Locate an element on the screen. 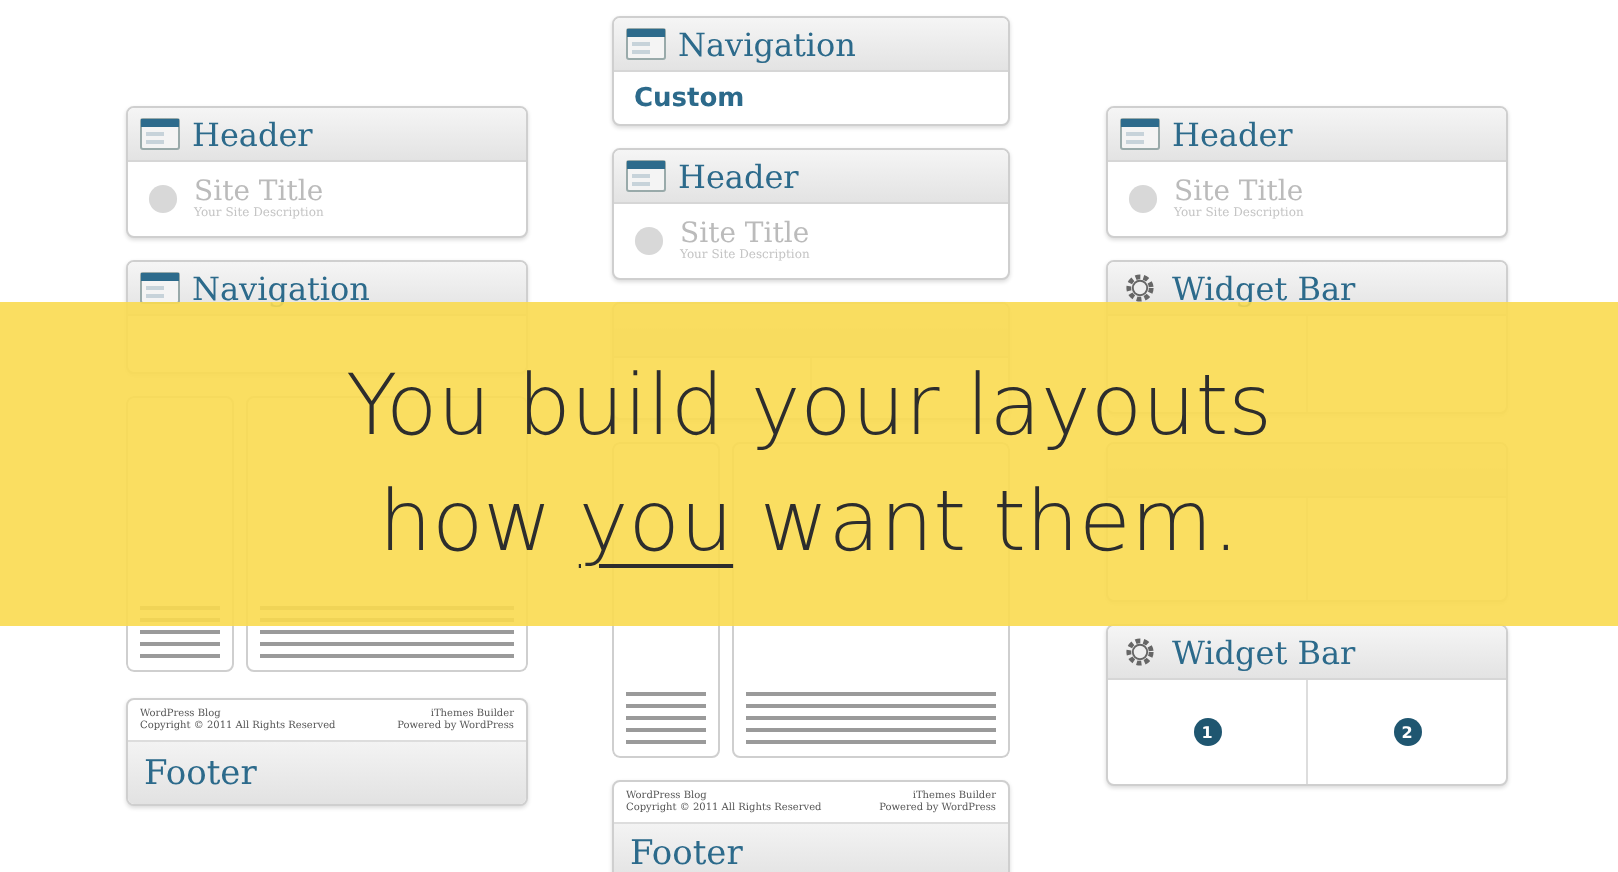 This screenshot has width=1618, height=872. widget-number: 1 is located at coordinates (1207, 732).